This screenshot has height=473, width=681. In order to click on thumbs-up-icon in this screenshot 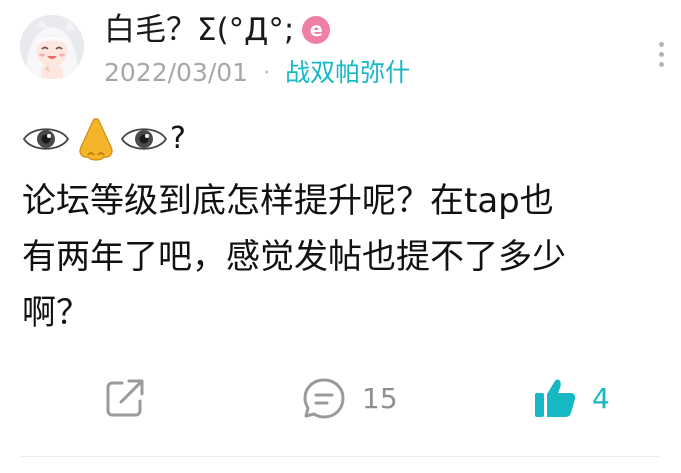, I will do `click(555, 398)`.